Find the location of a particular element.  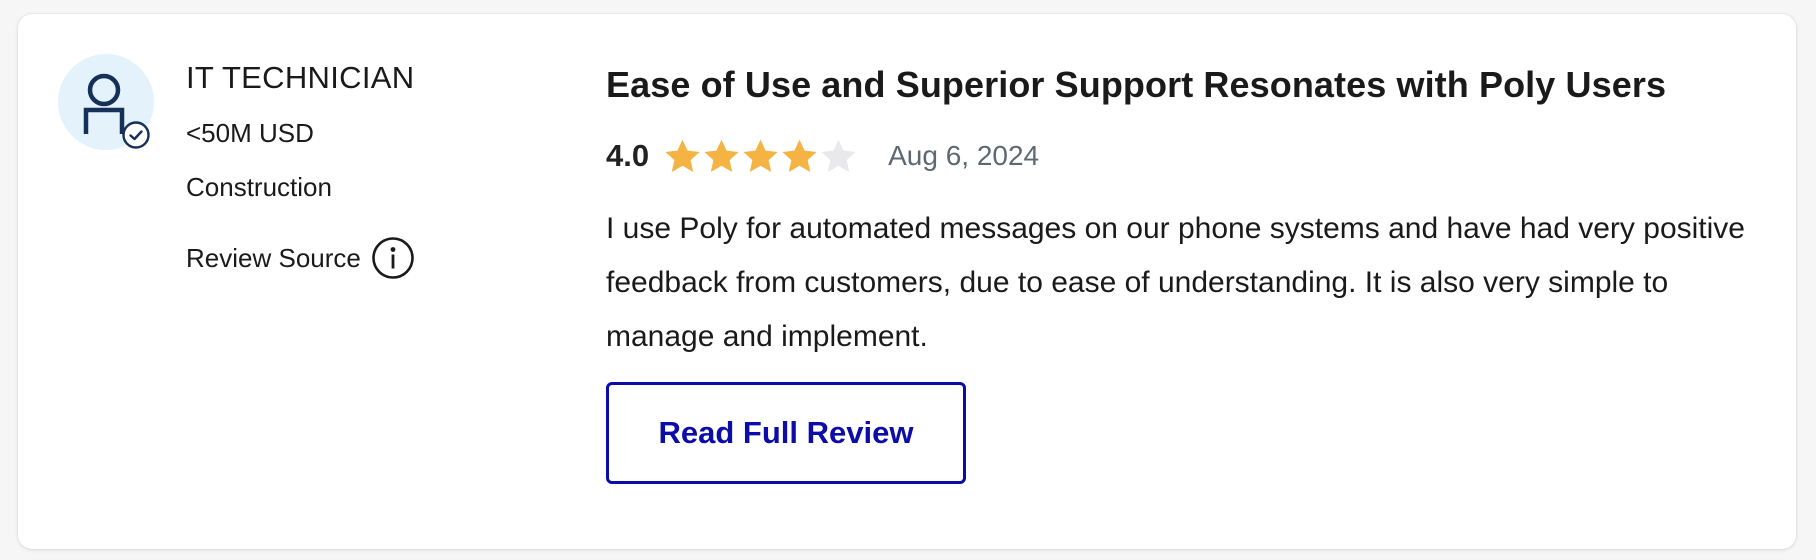

rating-value: 4.0 is located at coordinates (628, 155).